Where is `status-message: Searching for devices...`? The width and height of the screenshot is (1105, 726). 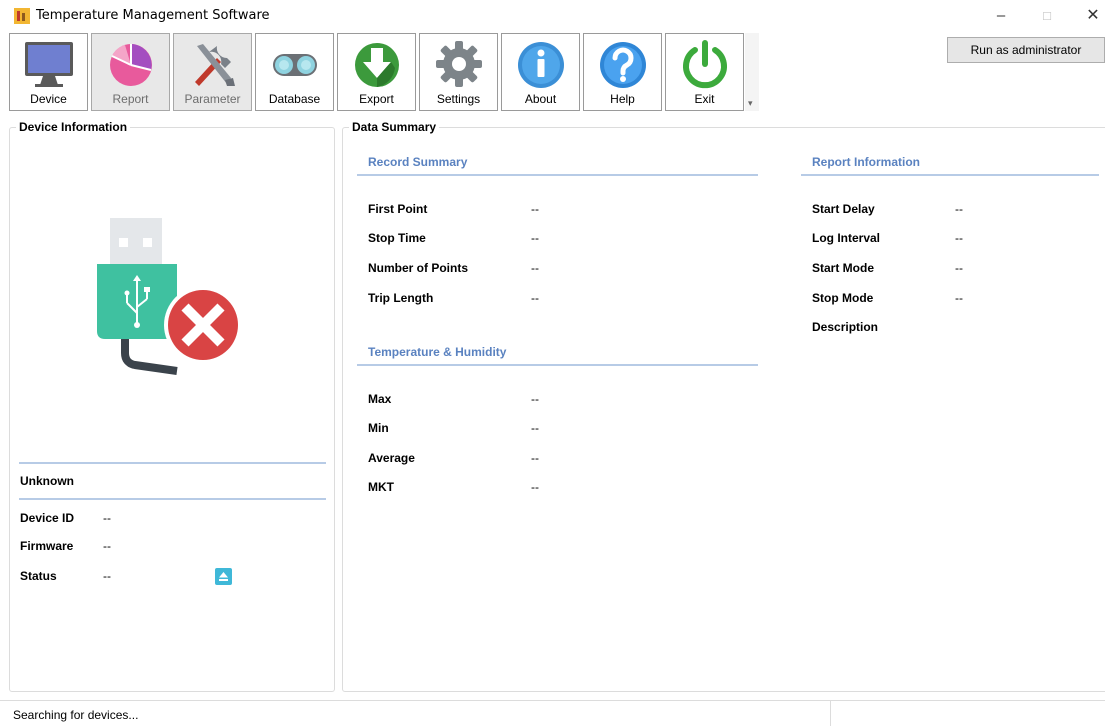 status-message: Searching for devices... is located at coordinates (76, 715).